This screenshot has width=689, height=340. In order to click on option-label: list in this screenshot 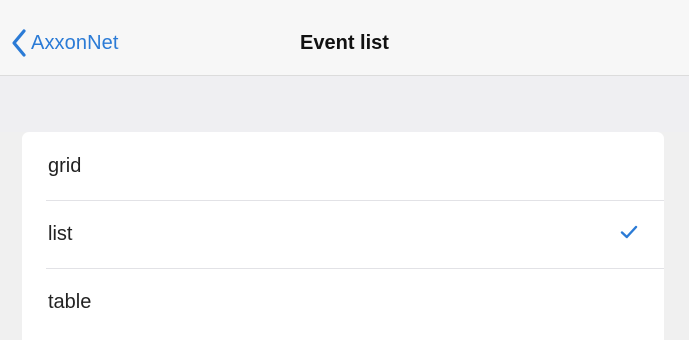, I will do `click(60, 233)`.